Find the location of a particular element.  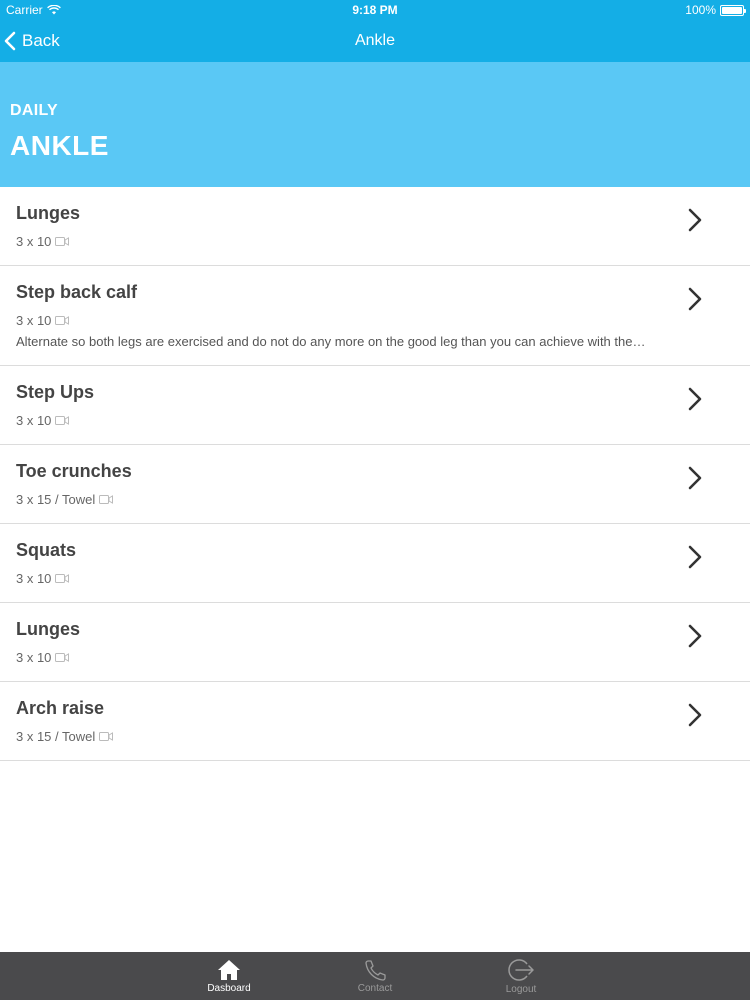

status-left: Carrier is located at coordinates (106, 10).